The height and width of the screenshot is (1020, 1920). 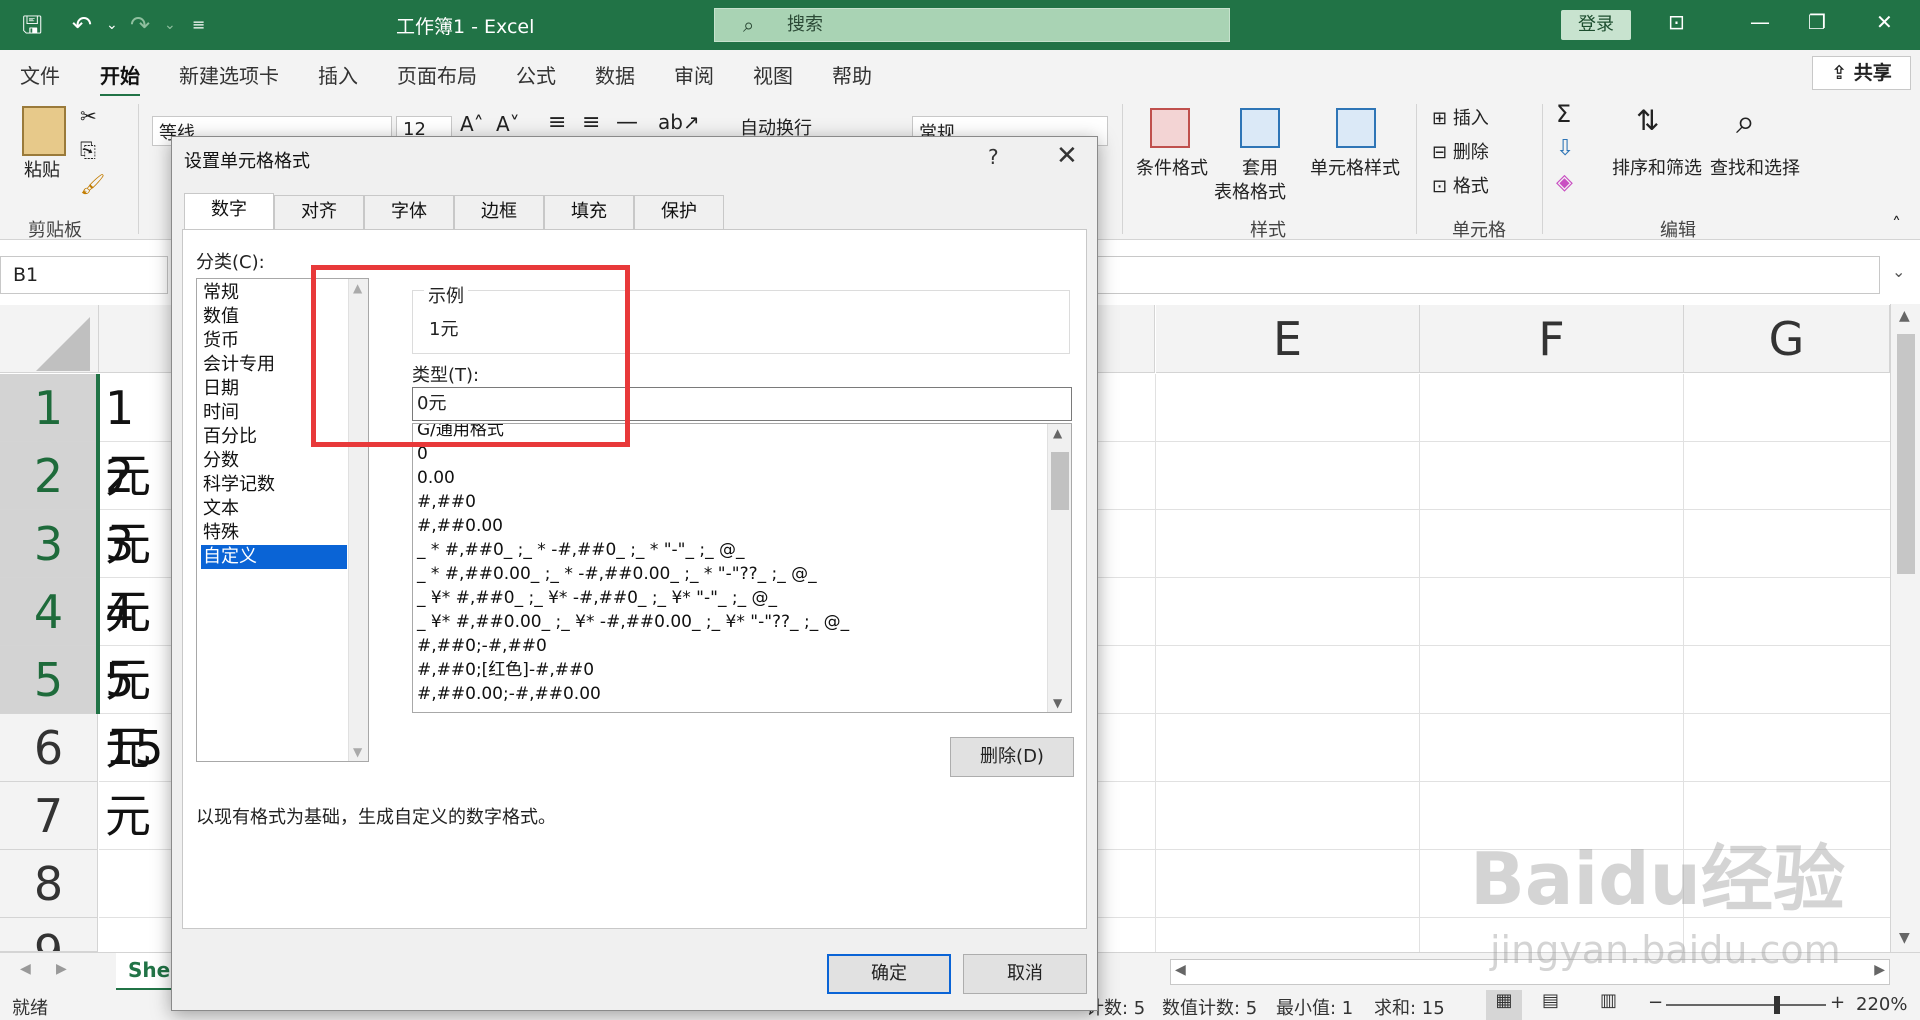 What do you see at coordinates (338, 74) in the screenshot?
I see `tab-insert: 插入` at bounding box center [338, 74].